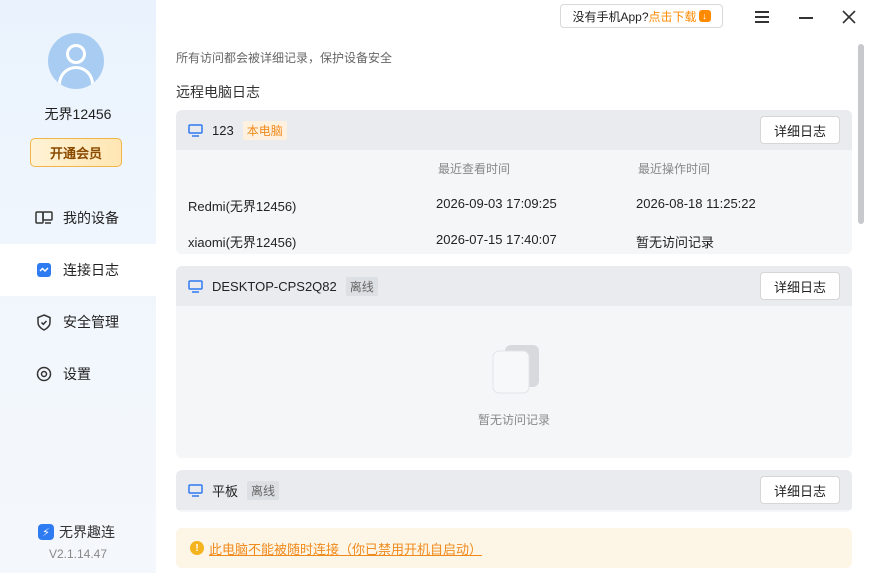 The width and height of the screenshot is (870, 573). Describe the element at coordinates (861, 134) in the screenshot. I see `scrollbar-thumb` at that location.